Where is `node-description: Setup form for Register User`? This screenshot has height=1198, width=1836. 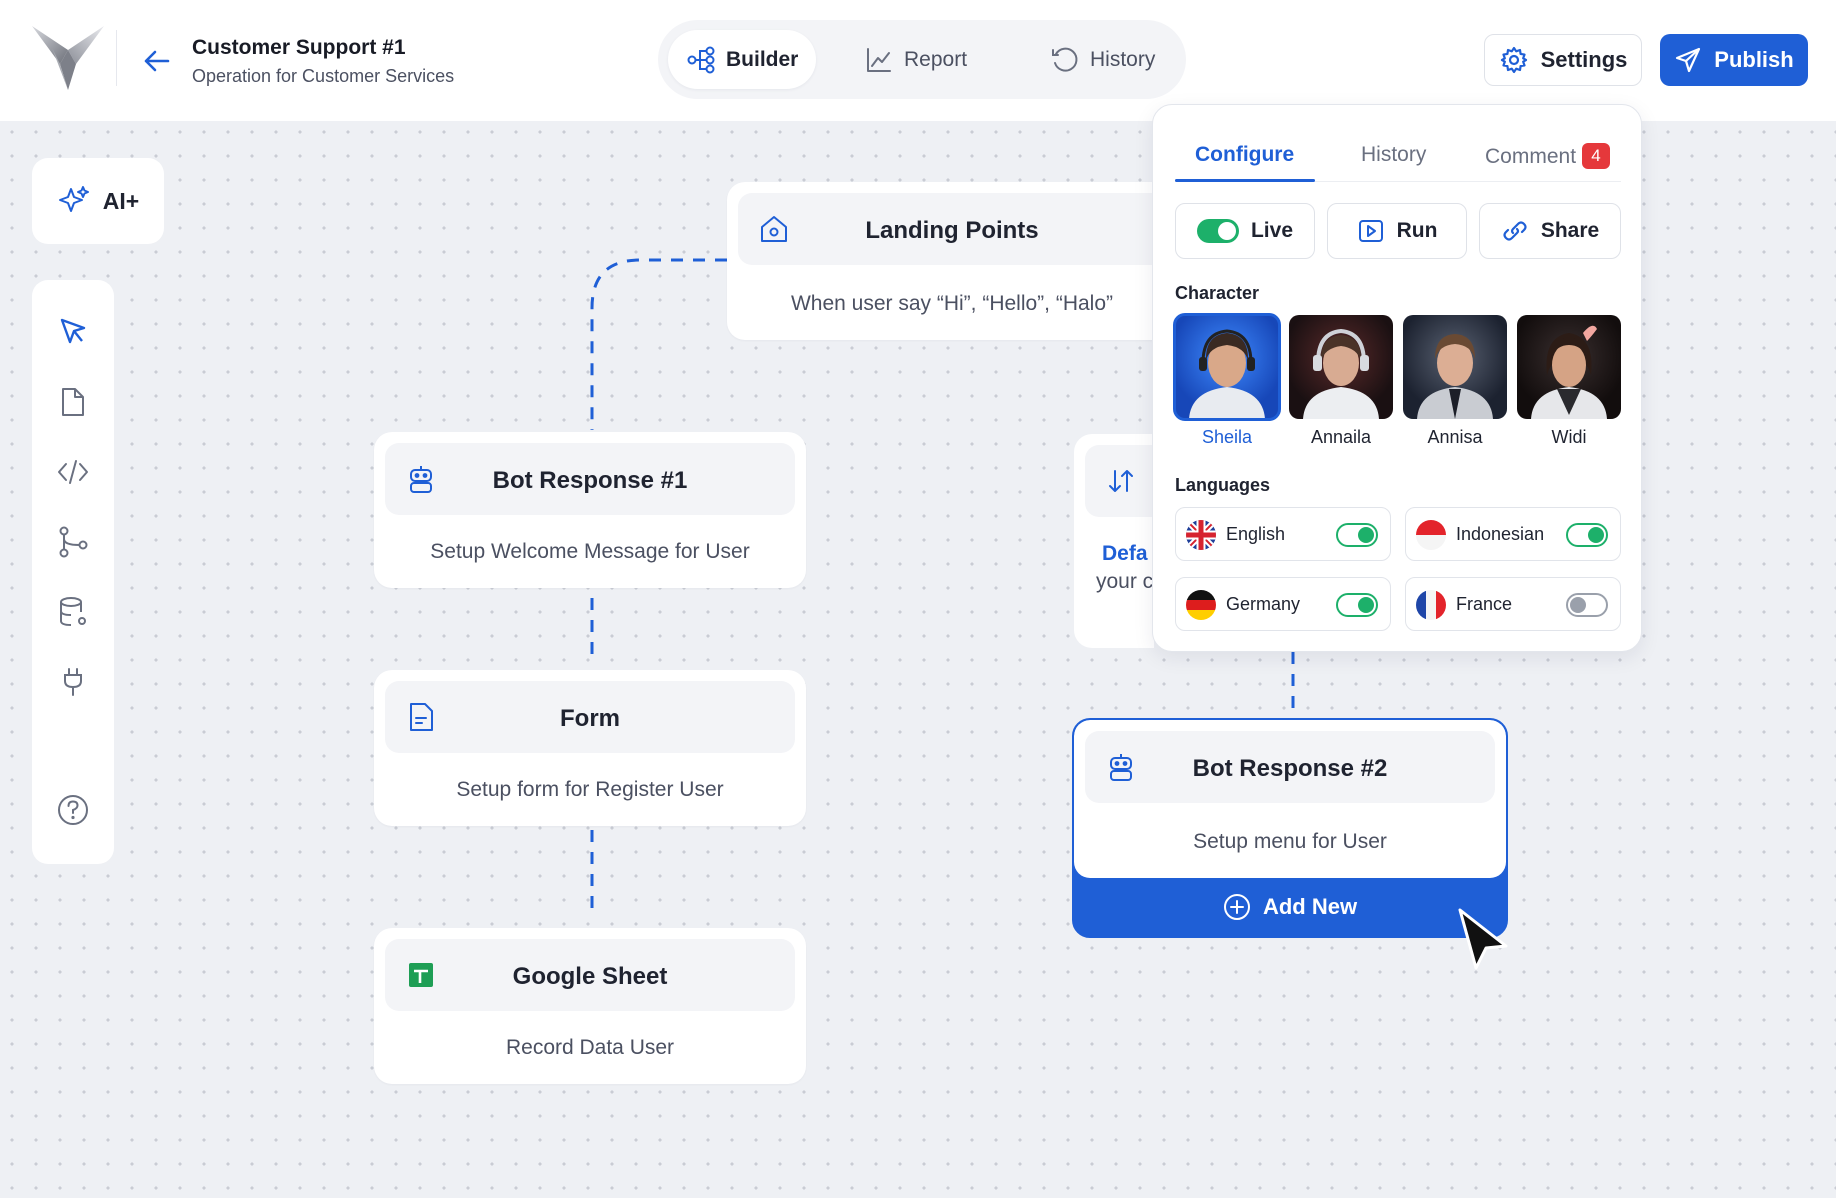 node-description: Setup form for Register User is located at coordinates (590, 789).